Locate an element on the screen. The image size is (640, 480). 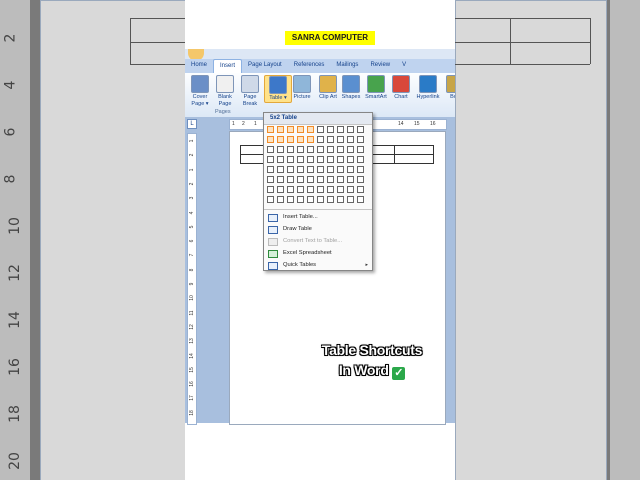
tab-references: References is located at coordinates (309, 66).